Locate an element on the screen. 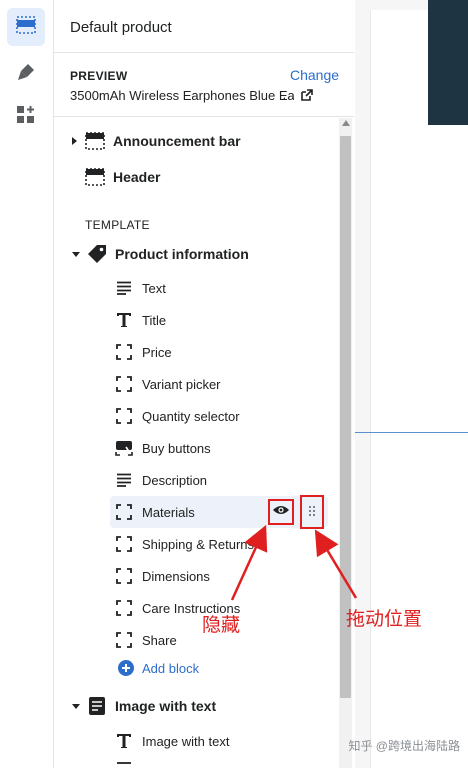 The height and width of the screenshot is (781, 468). annotation-arrows is located at coordinates (294, 562).